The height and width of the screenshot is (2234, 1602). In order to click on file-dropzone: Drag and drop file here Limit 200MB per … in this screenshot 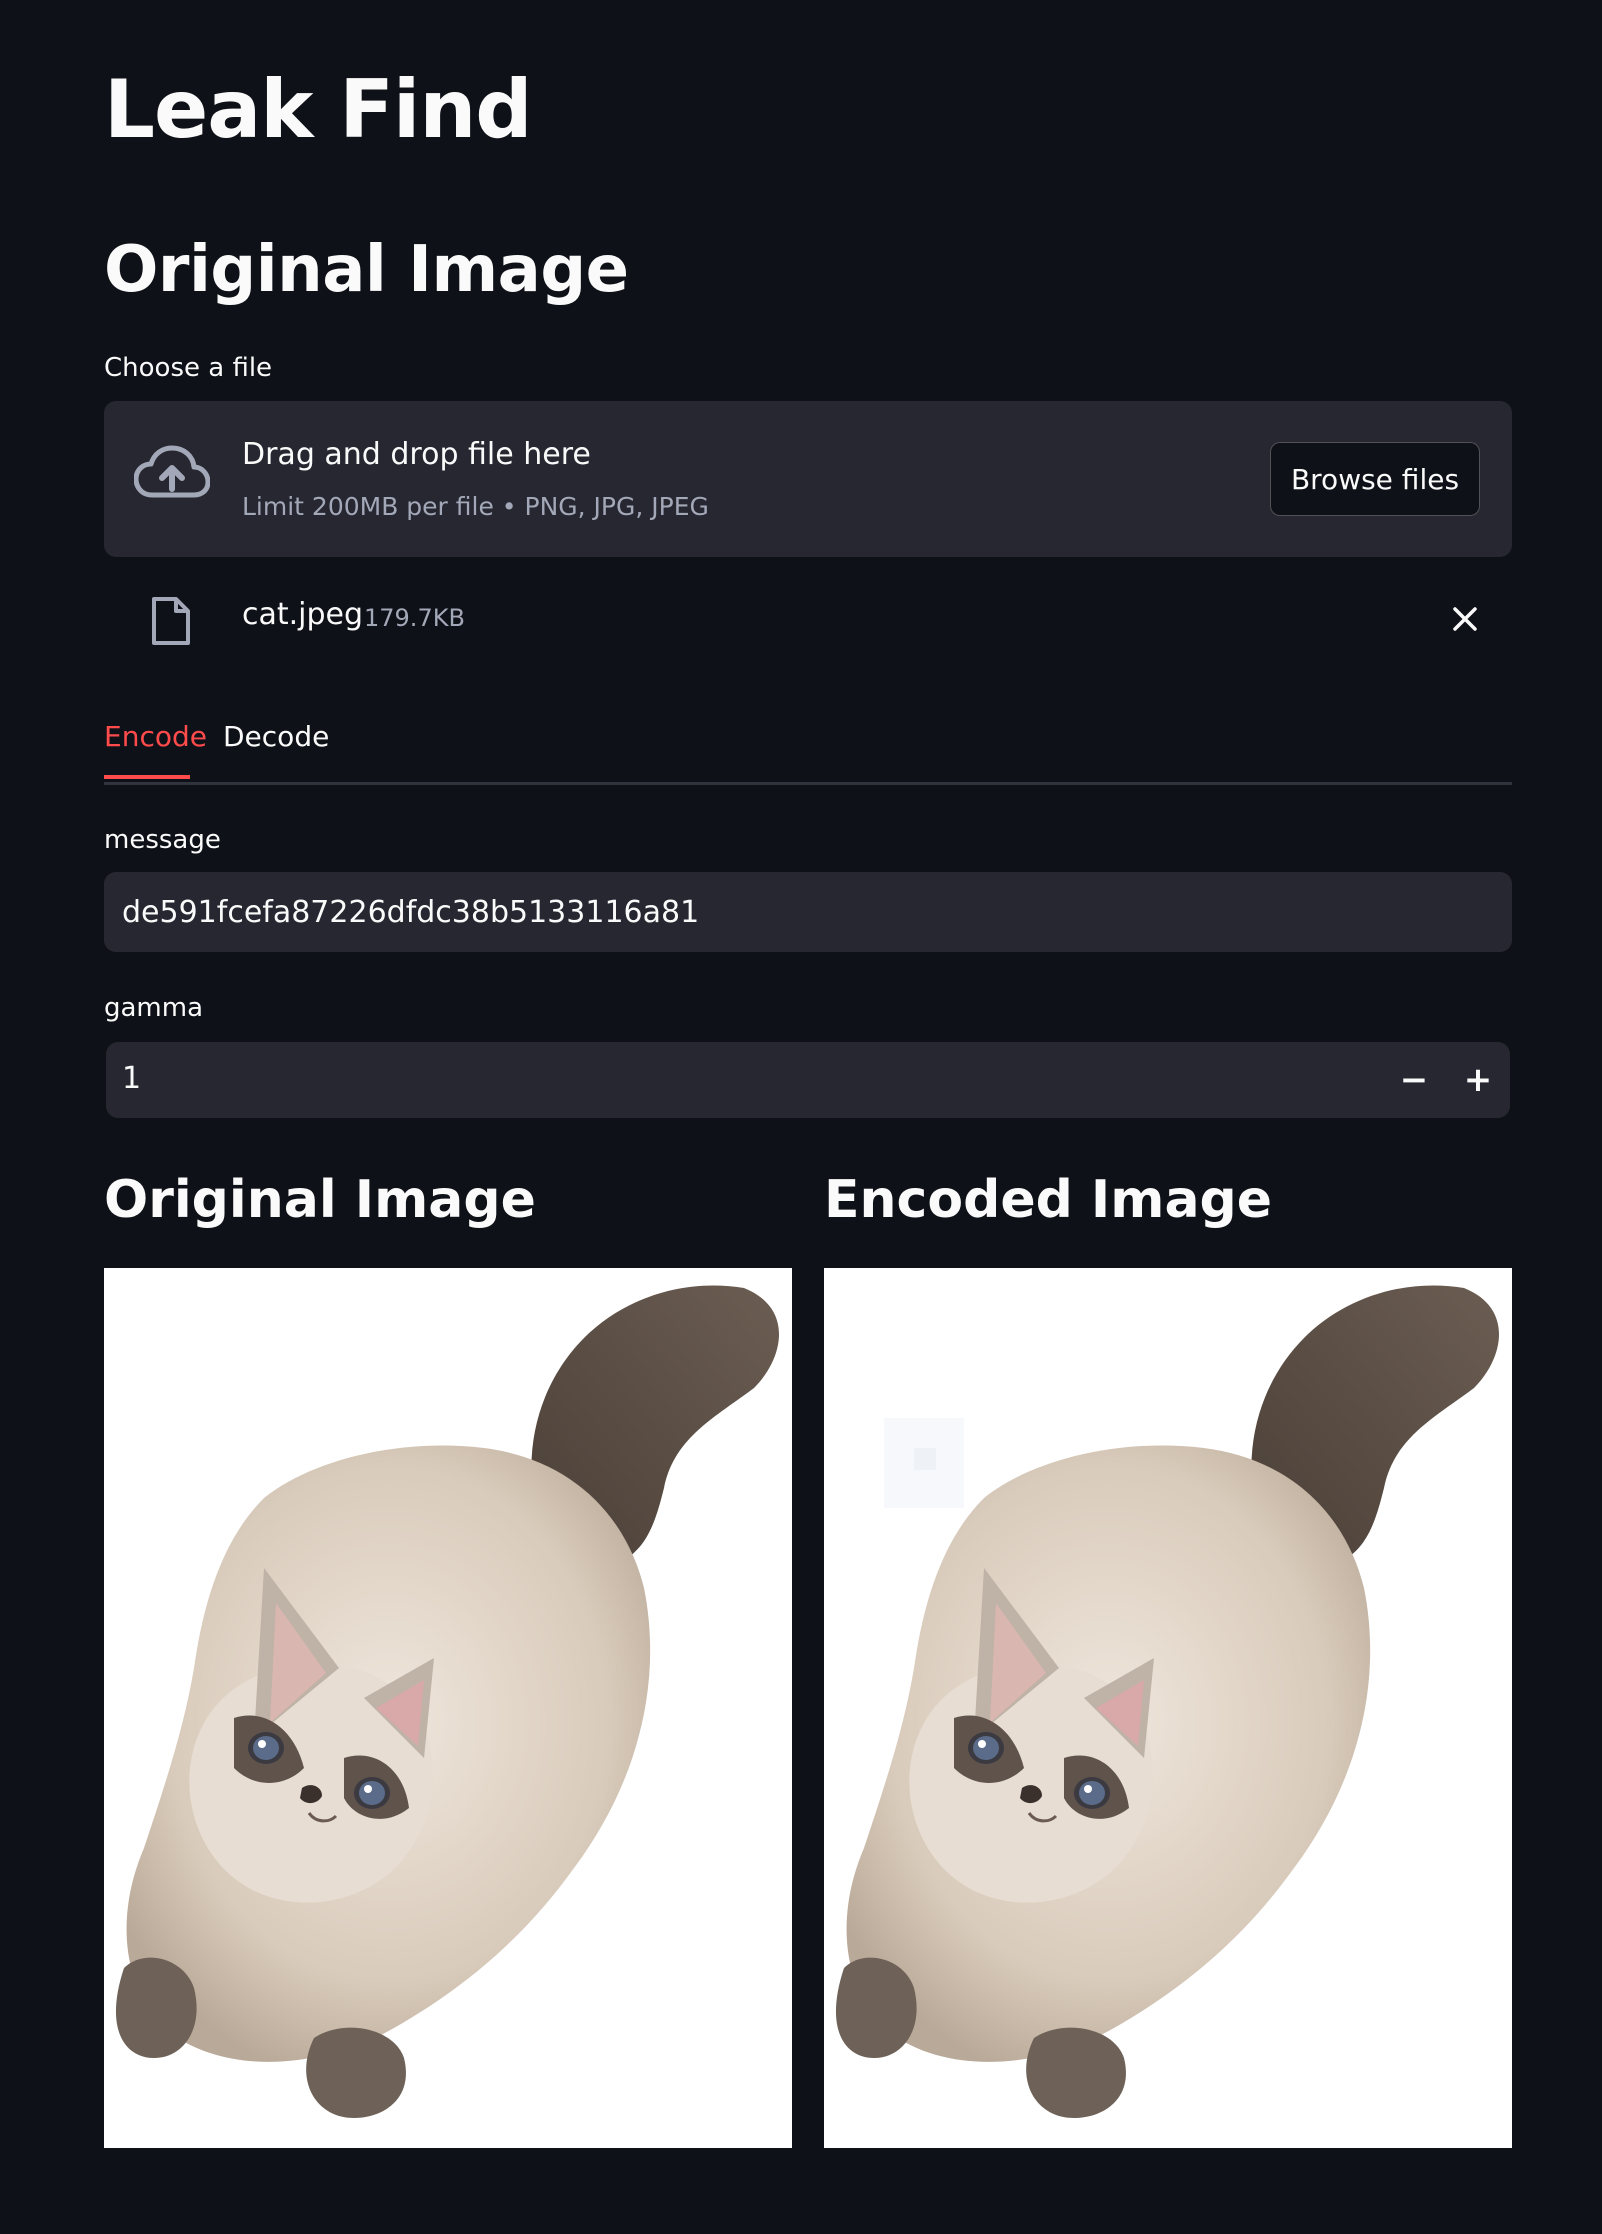, I will do `click(808, 479)`.